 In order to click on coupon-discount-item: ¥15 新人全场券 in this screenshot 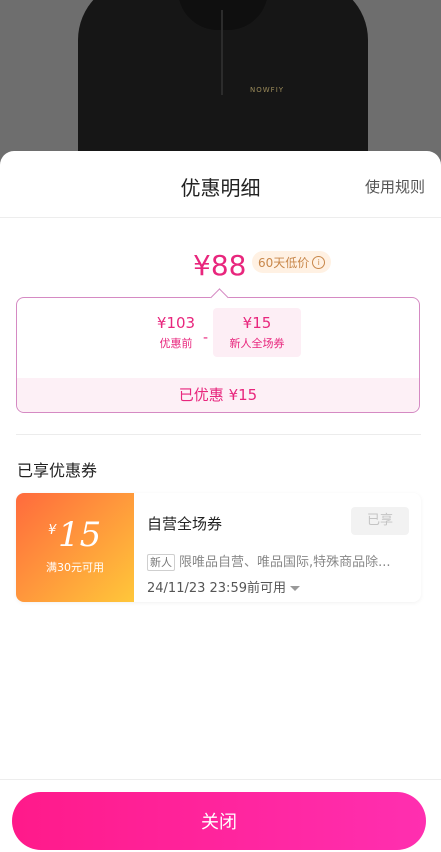, I will do `click(257, 332)`.